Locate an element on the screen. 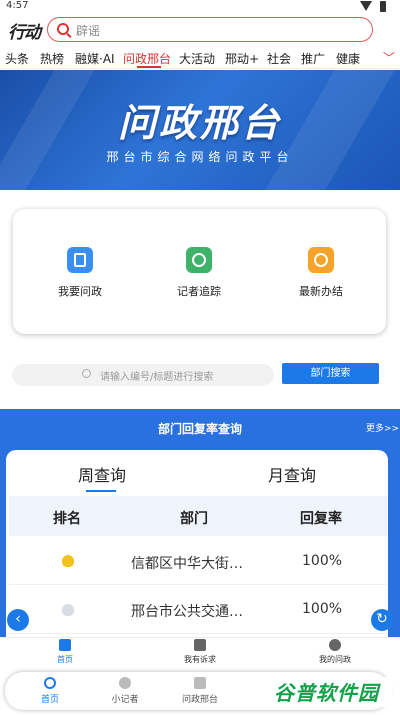  tab-hot: 热榜 is located at coordinates (52, 58).